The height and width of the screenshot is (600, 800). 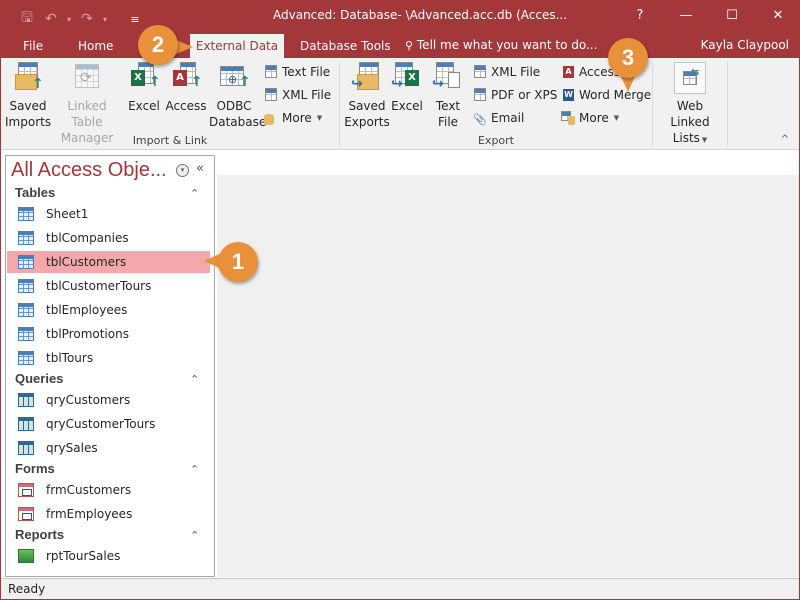 What do you see at coordinates (28, 78) in the screenshot?
I see `saved-imports-icon: ↑` at bounding box center [28, 78].